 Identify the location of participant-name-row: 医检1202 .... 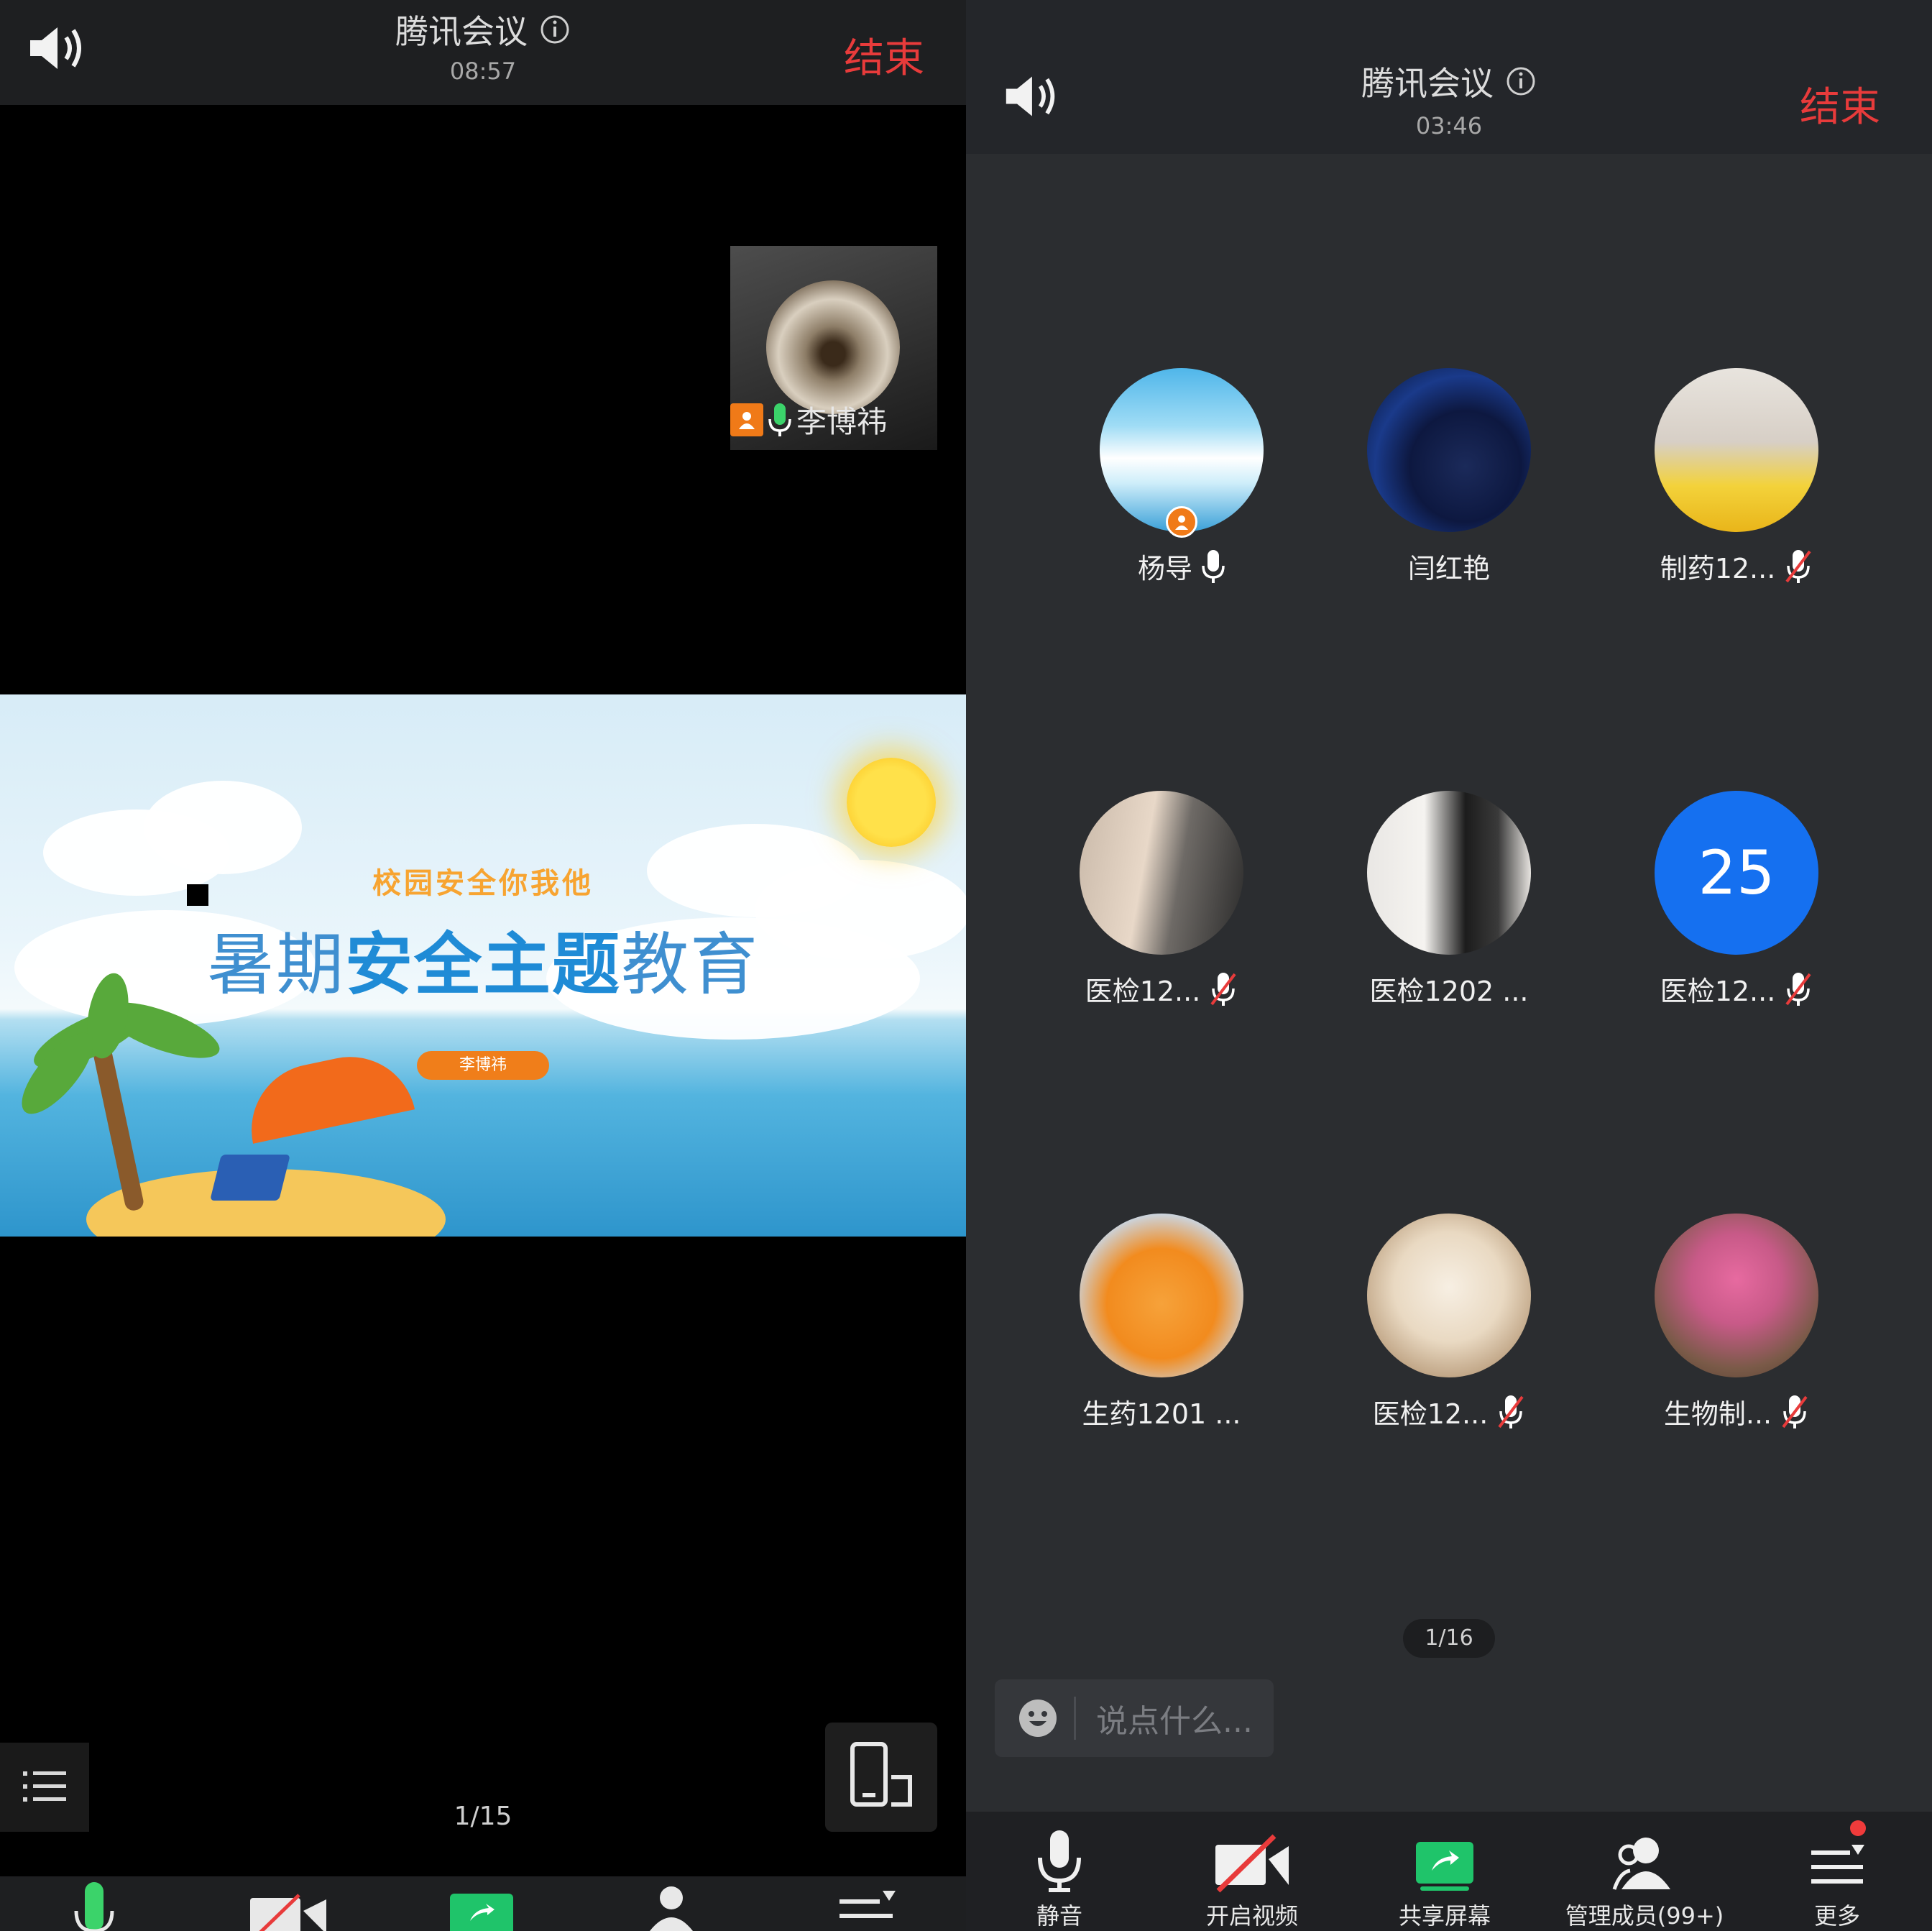
(1449, 989).